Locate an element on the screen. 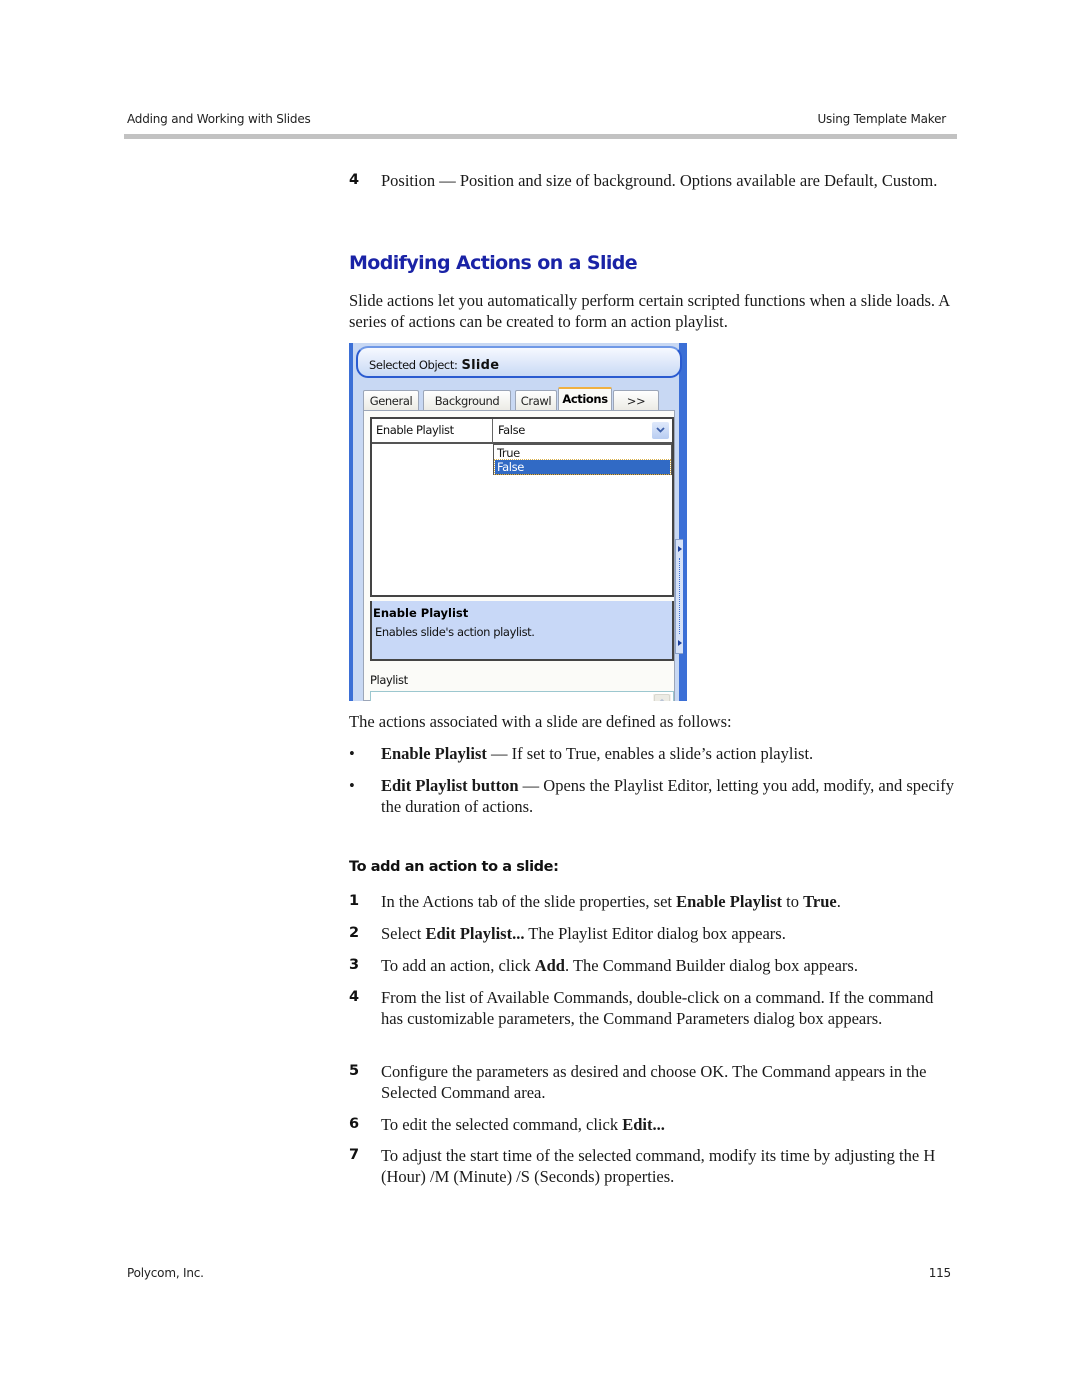 The width and height of the screenshot is (1080, 1397). property-tabs: General Background Crawl Actions >> is located at coordinates (518, 399).